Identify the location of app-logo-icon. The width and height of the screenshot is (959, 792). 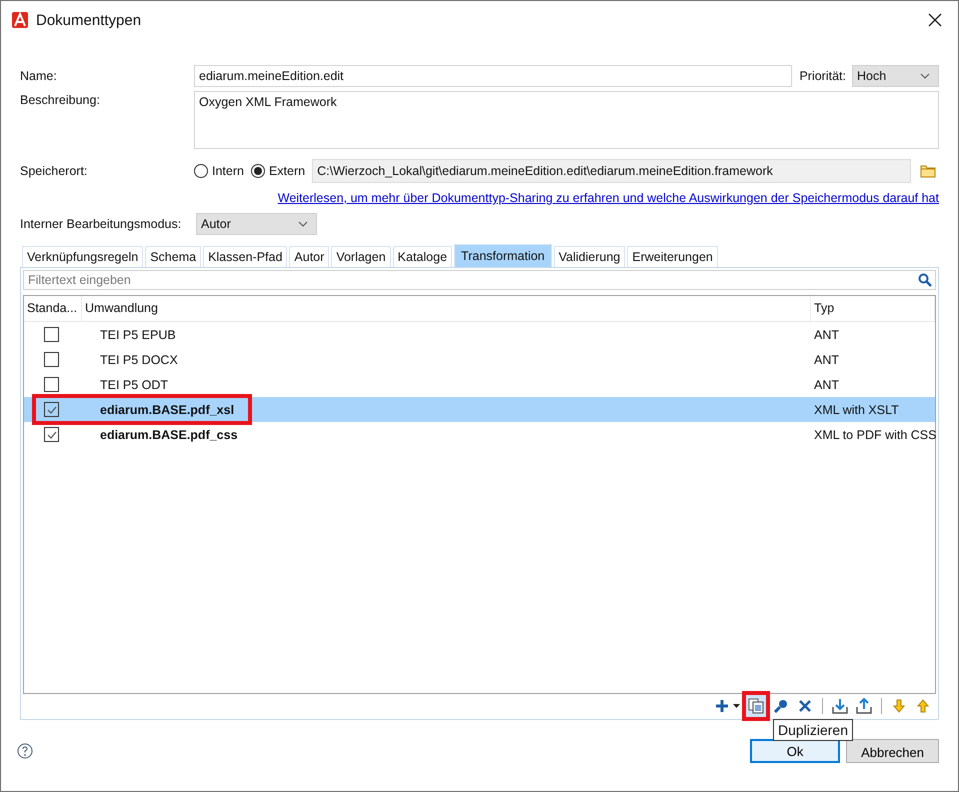
(20, 20).